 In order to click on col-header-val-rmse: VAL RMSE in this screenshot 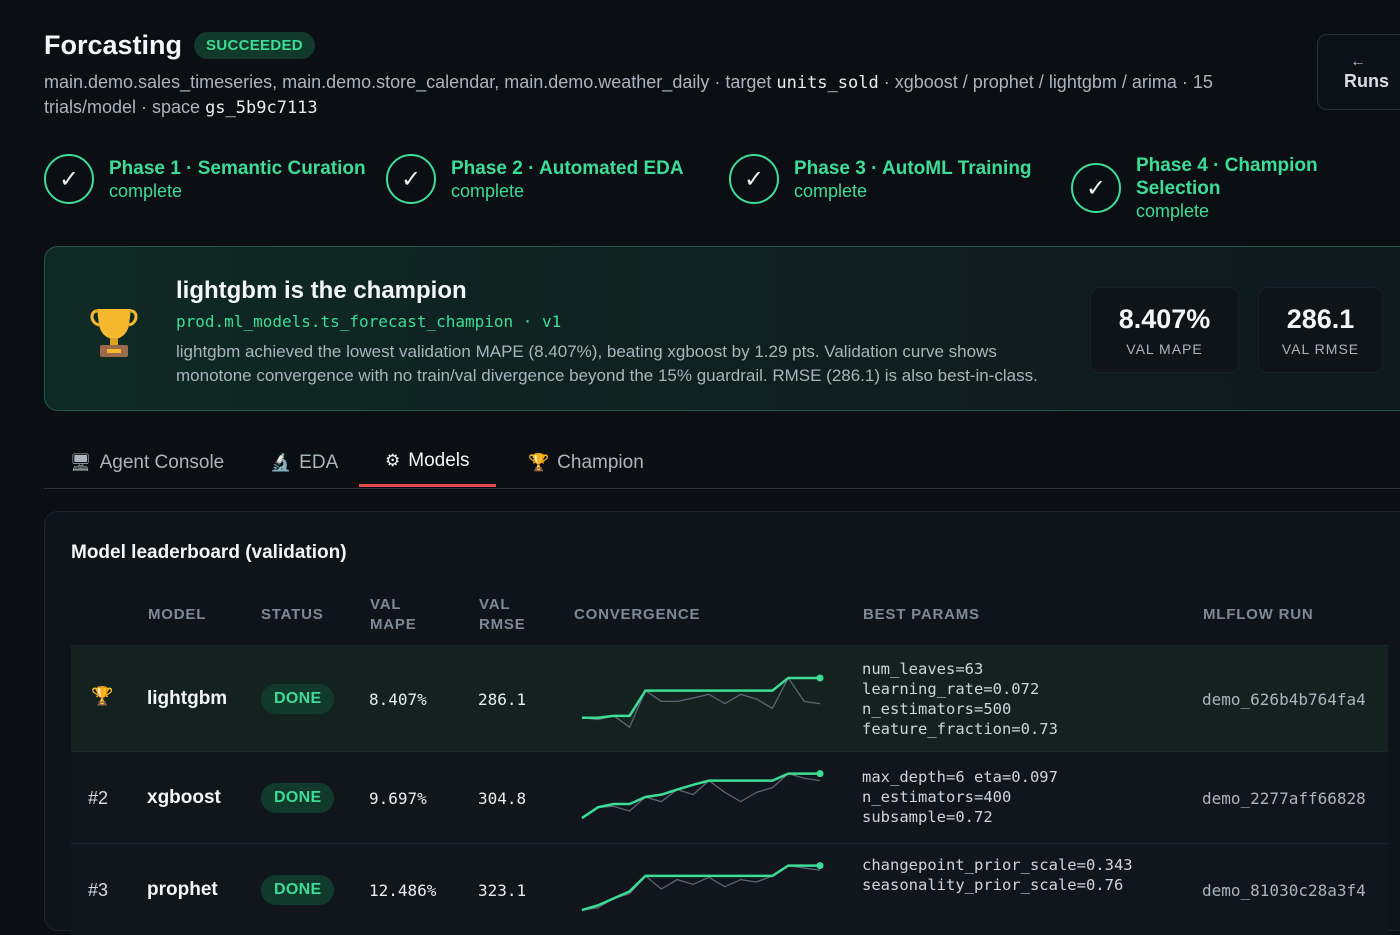, I will do `click(502, 615)`.